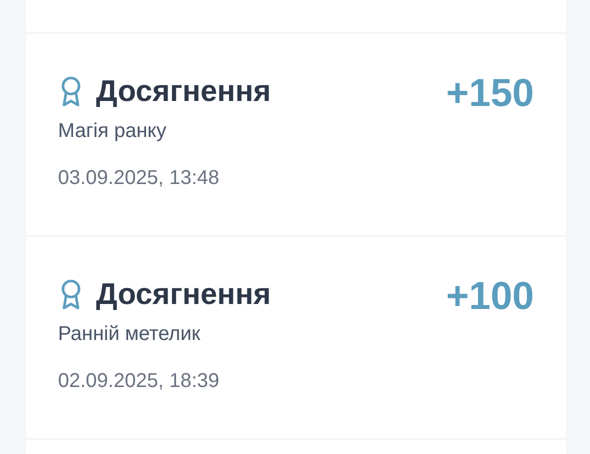 Image resolution: width=590 pixels, height=454 pixels. I want to click on entry-description: Магія ранку, so click(113, 131).